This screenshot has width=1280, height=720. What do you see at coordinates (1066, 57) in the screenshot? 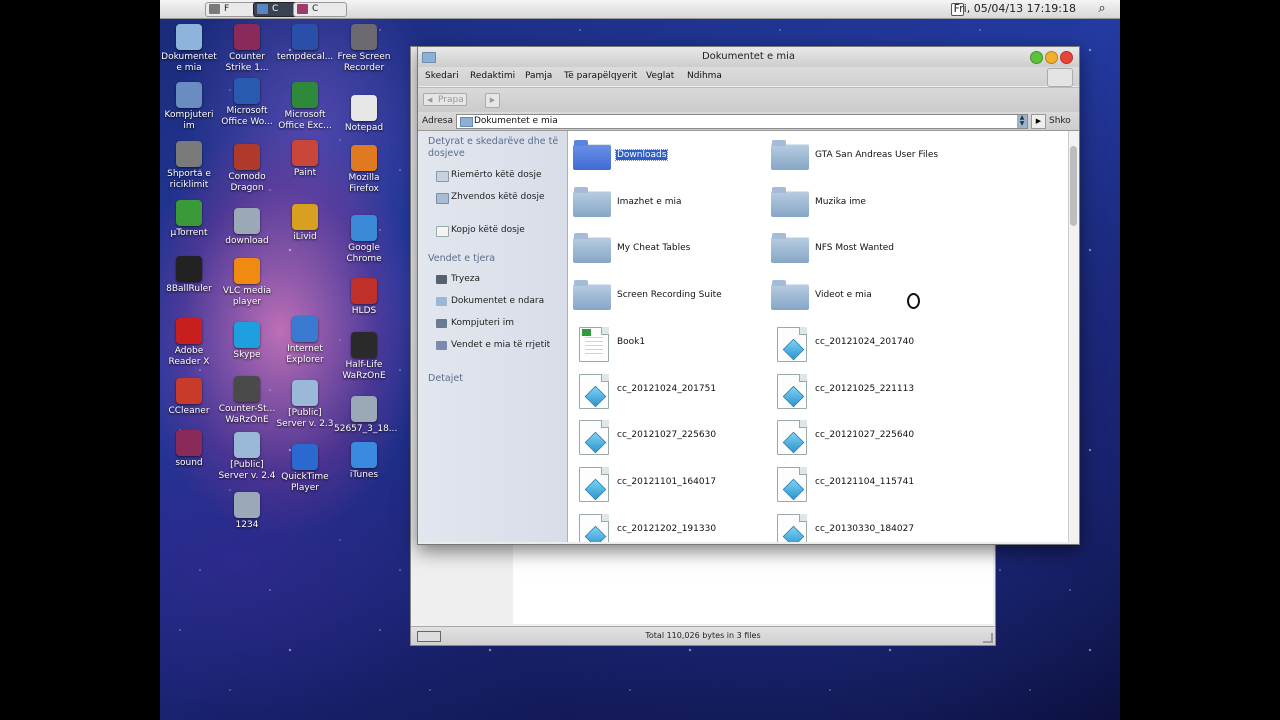
I see `close-button` at bounding box center [1066, 57].